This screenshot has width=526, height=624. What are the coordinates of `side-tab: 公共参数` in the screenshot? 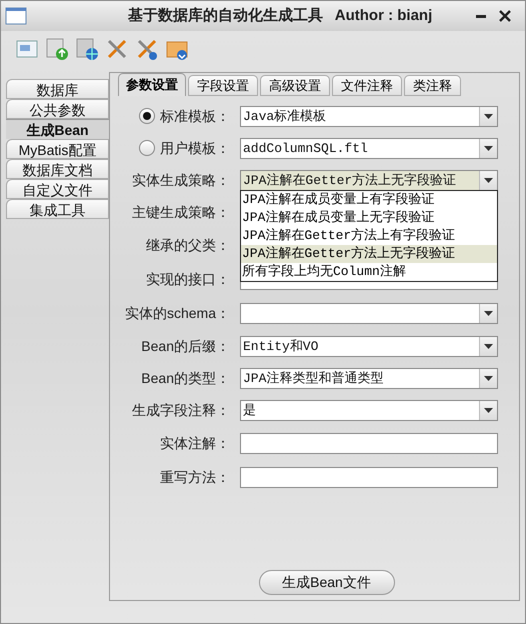 It's located at (57, 109).